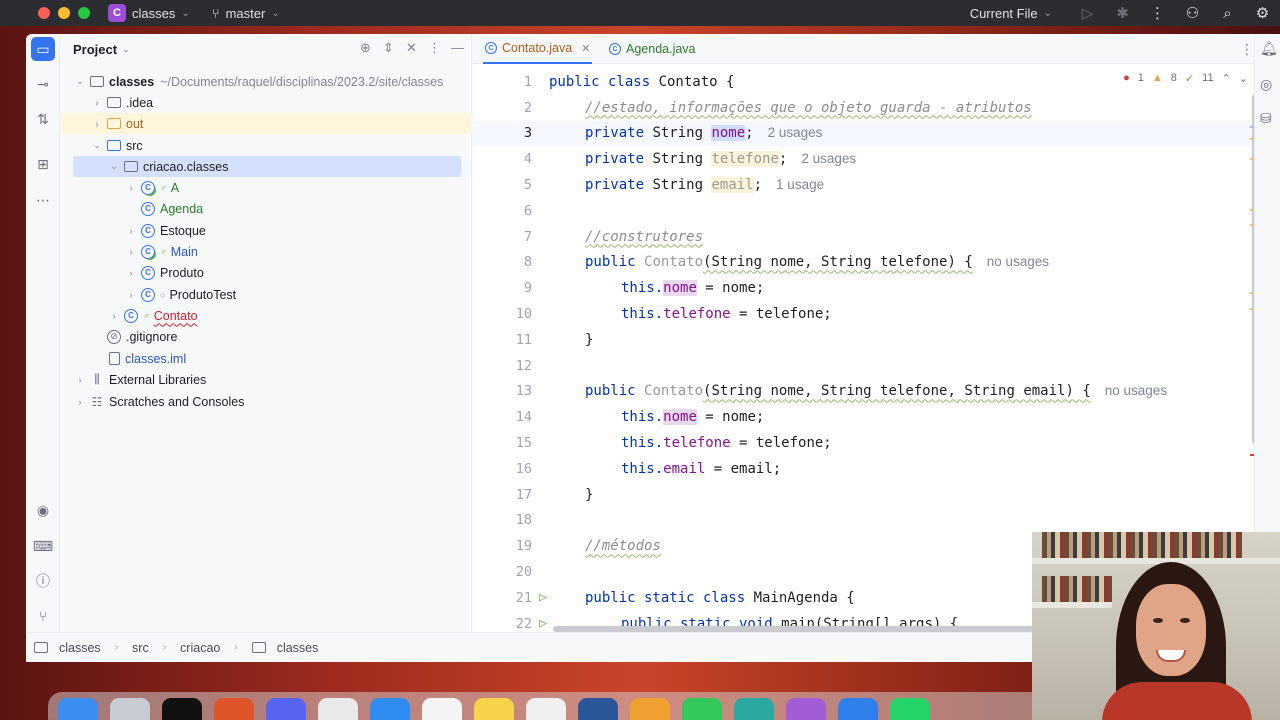 Image resolution: width=1280 pixels, height=720 pixels. What do you see at coordinates (64, 13) in the screenshot?
I see `minimize-window-button` at bounding box center [64, 13].